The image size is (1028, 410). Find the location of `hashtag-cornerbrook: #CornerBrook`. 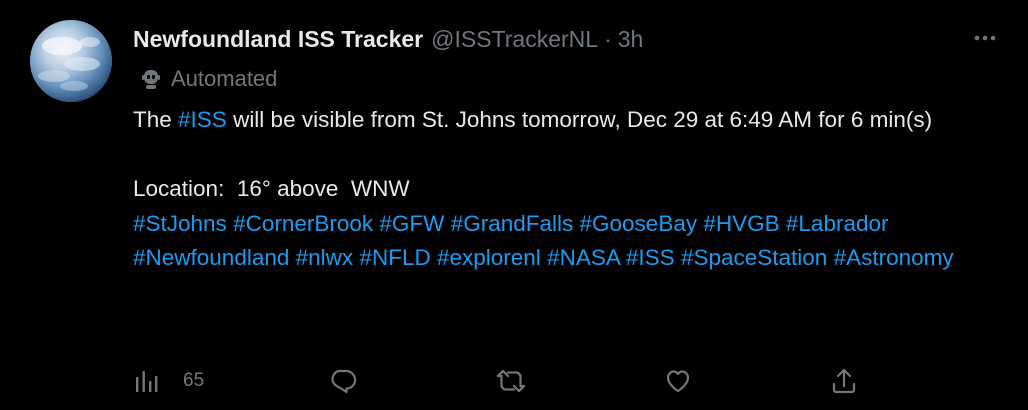

hashtag-cornerbrook: #CornerBrook is located at coordinates (303, 223).